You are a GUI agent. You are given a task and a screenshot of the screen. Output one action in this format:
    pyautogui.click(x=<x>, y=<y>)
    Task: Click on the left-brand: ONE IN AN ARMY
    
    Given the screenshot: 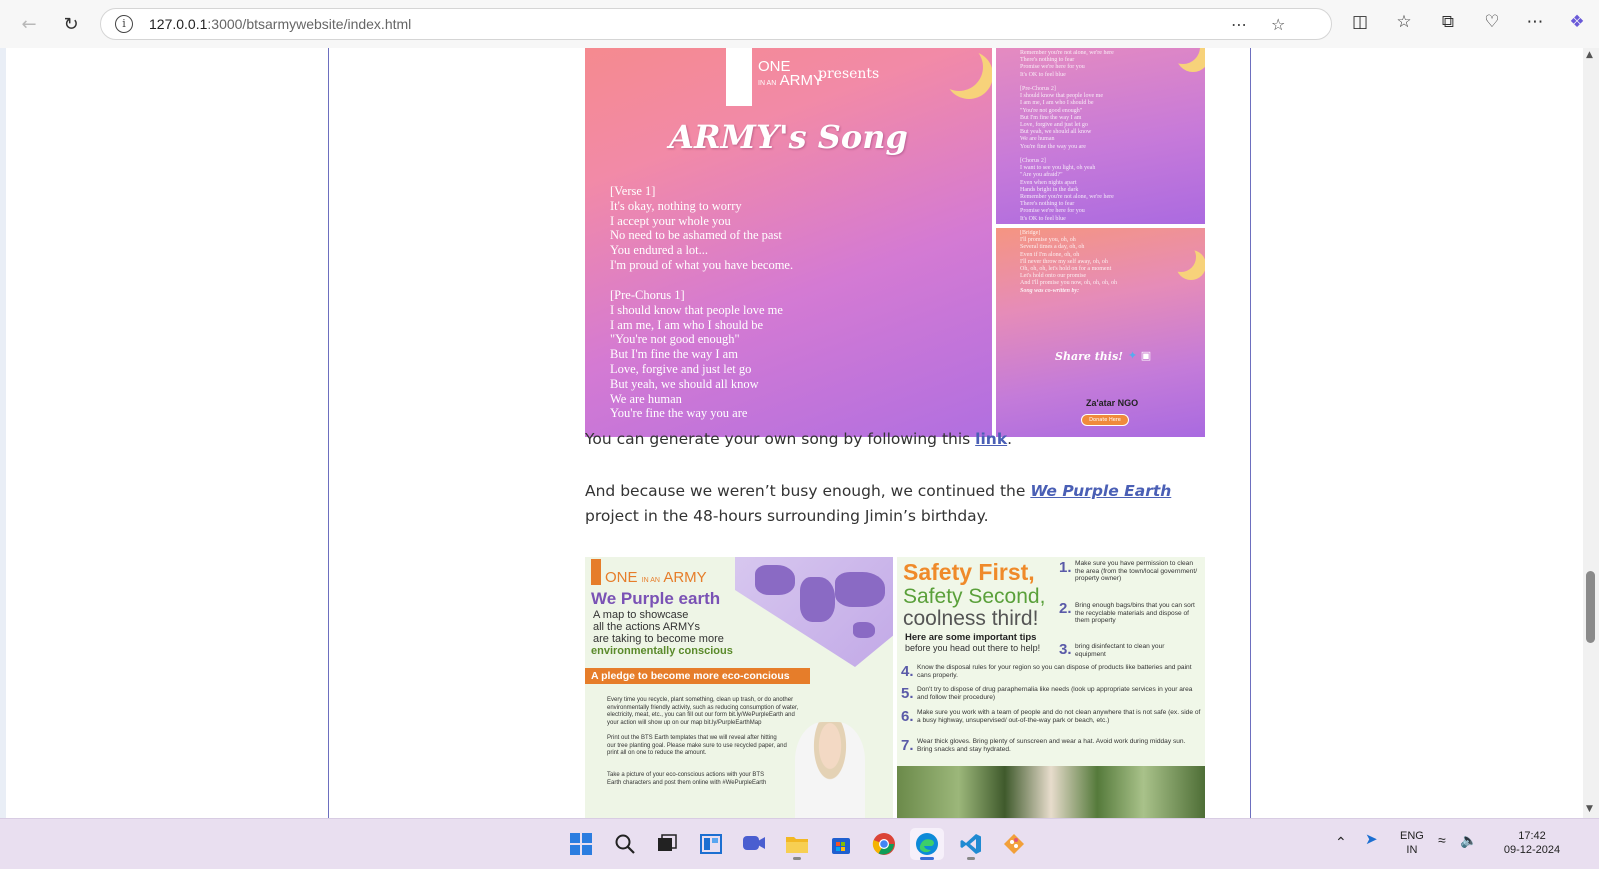 What is the action you would take?
    pyautogui.click(x=656, y=577)
    